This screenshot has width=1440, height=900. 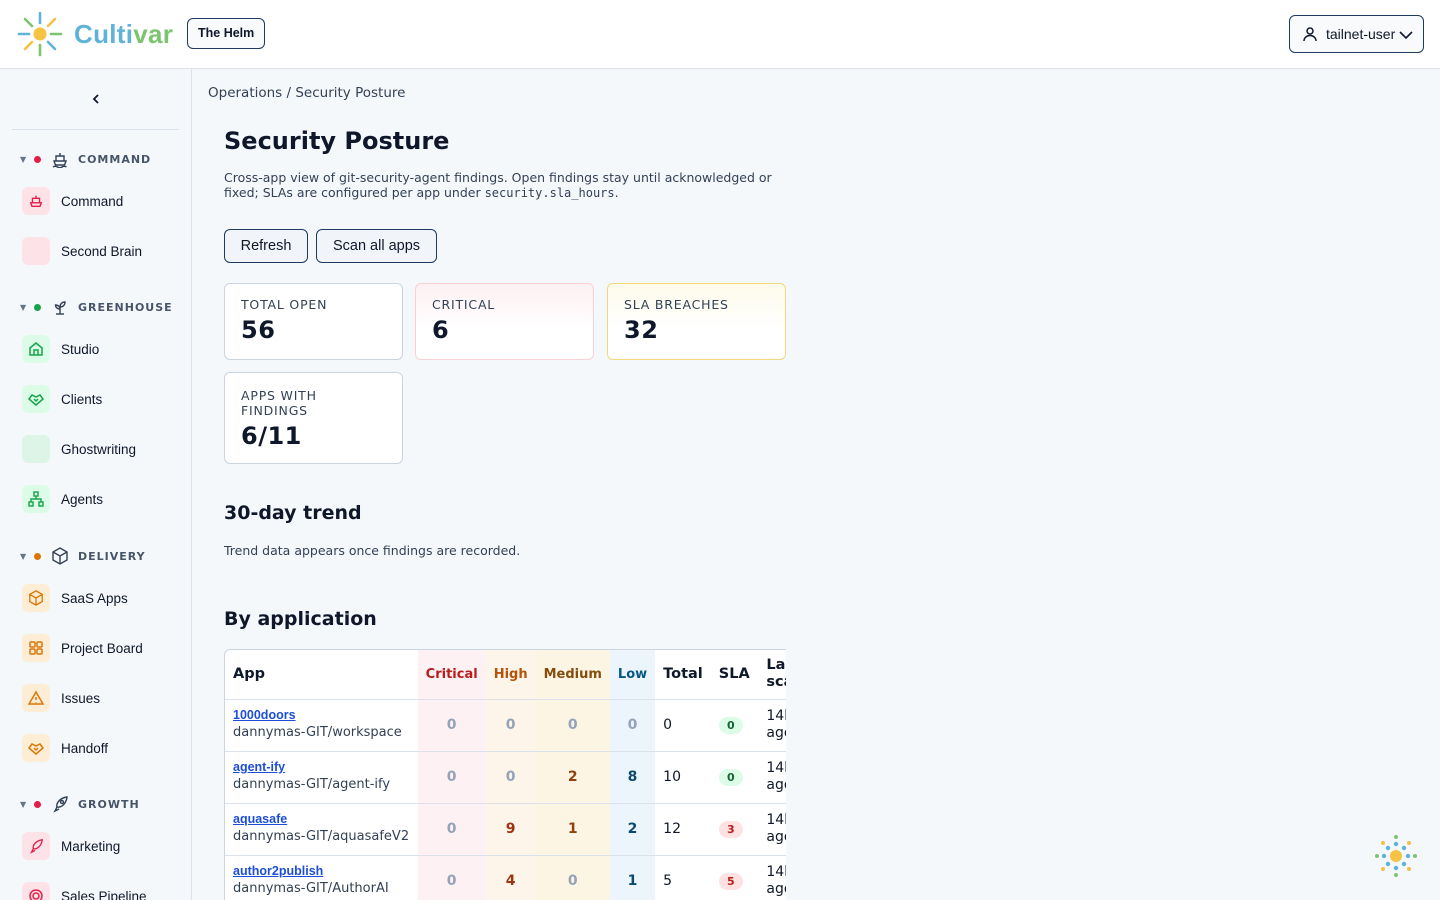 I want to click on sidebar-item-studio: Studio, so click(x=60, y=349).